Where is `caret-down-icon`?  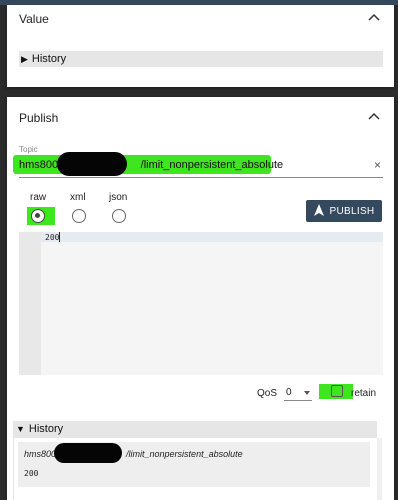 caret-down-icon is located at coordinates (307, 393).